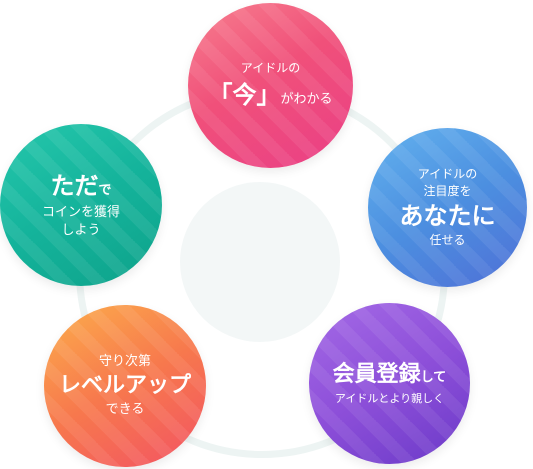  What do you see at coordinates (125, 409) in the screenshot?
I see `node-level-up-line3: できる` at bounding box center [125, 409].